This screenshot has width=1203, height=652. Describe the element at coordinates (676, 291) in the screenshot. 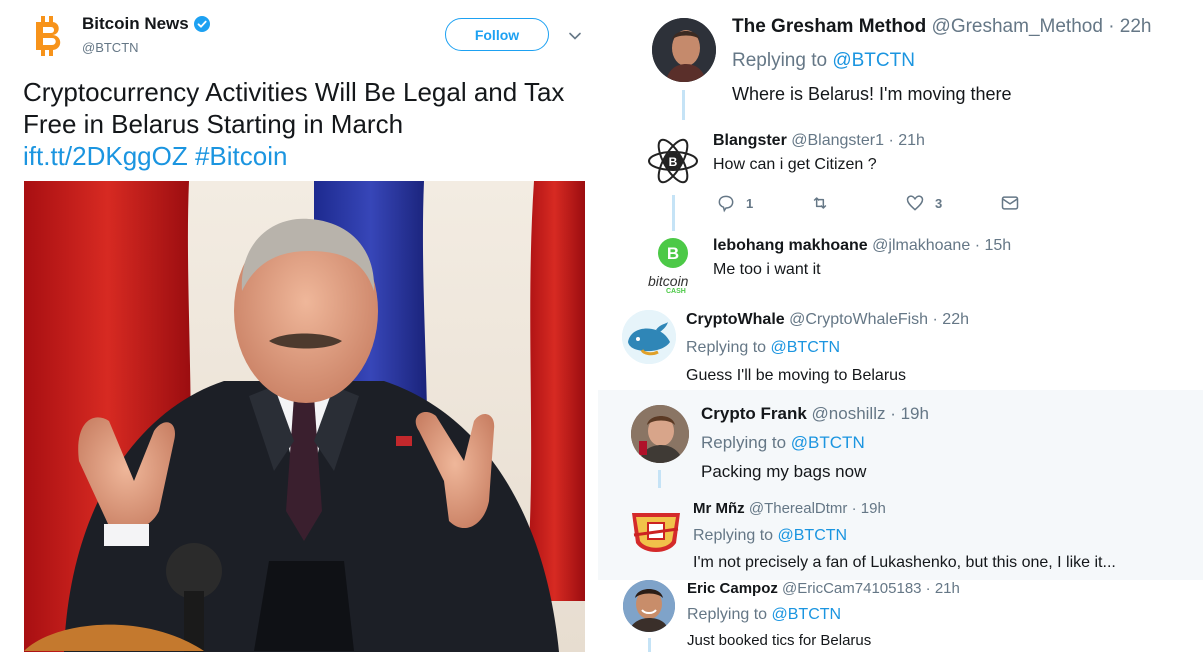

I see `avatar-brand-subtext: CASH` at that location.